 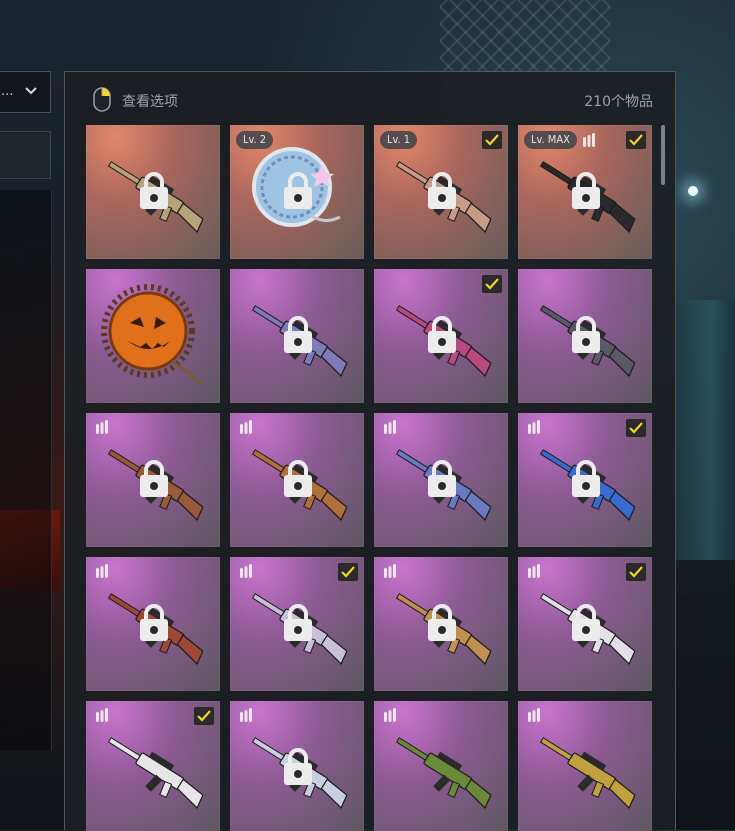 I want to click on mouse-icon, so click(x=102, y=99).